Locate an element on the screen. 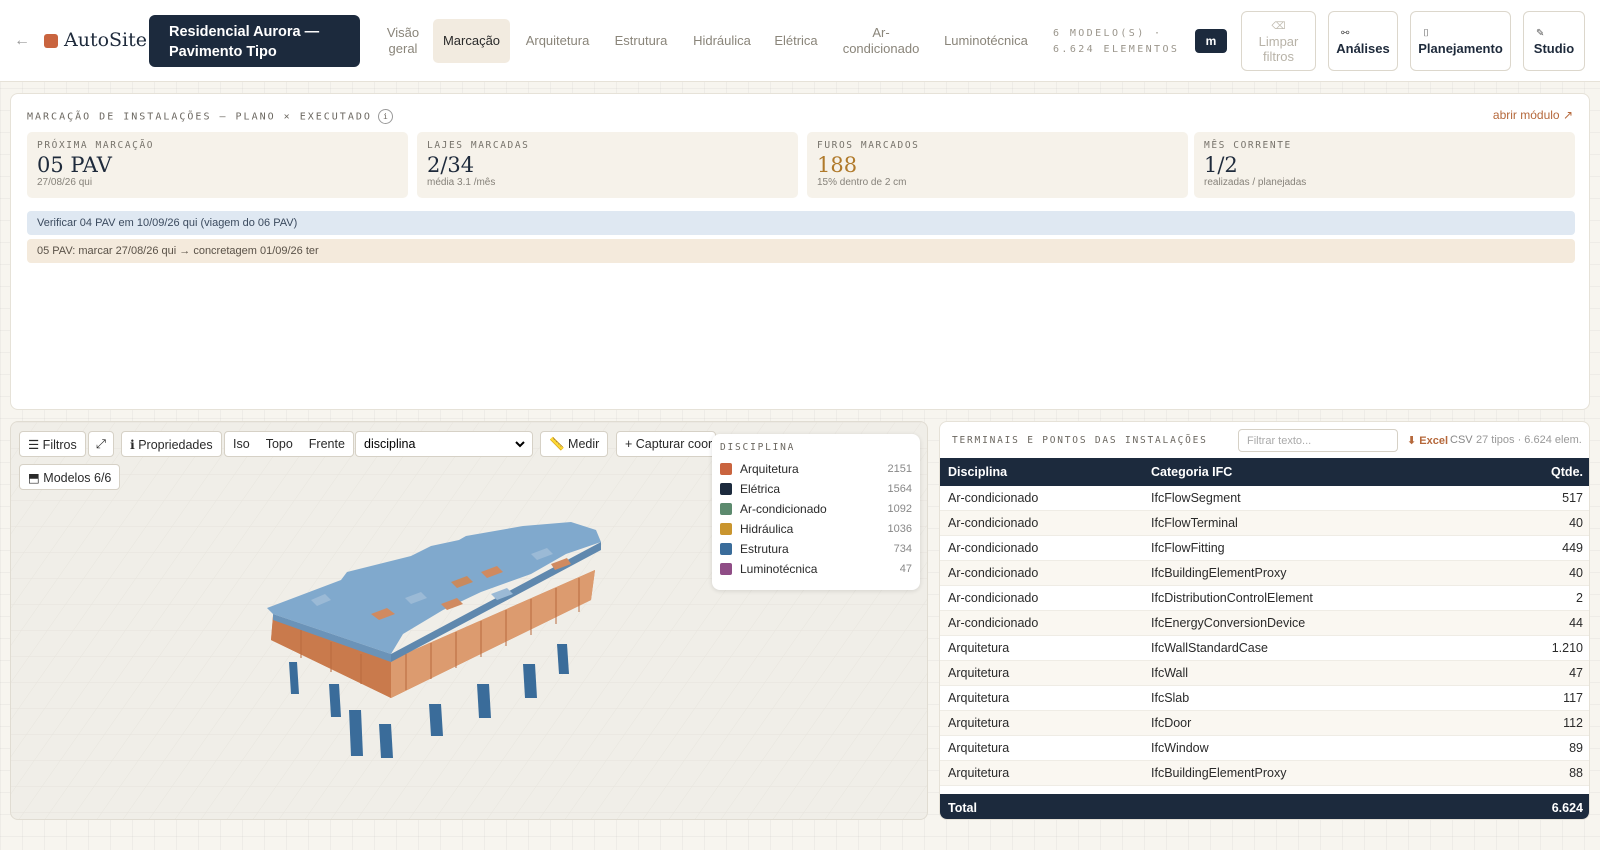 This screenshot has height=850, width=1600. table-row: Arquitetura IfcBuildingElementProxy 88 is located at coordinates (1264, 773).